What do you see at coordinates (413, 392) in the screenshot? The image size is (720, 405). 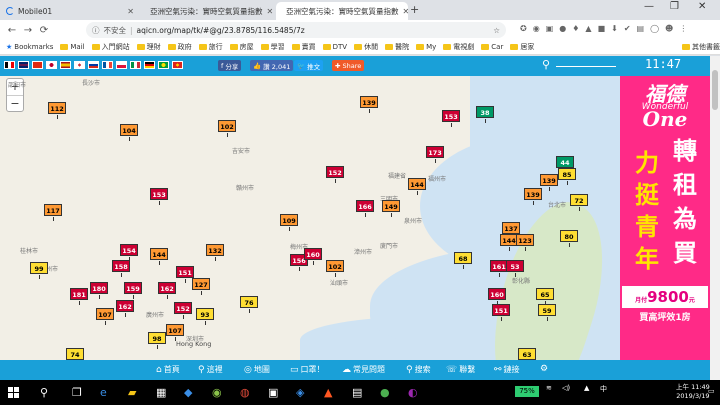 I see `app-icon: ◐` at bounding box center [413, 392].